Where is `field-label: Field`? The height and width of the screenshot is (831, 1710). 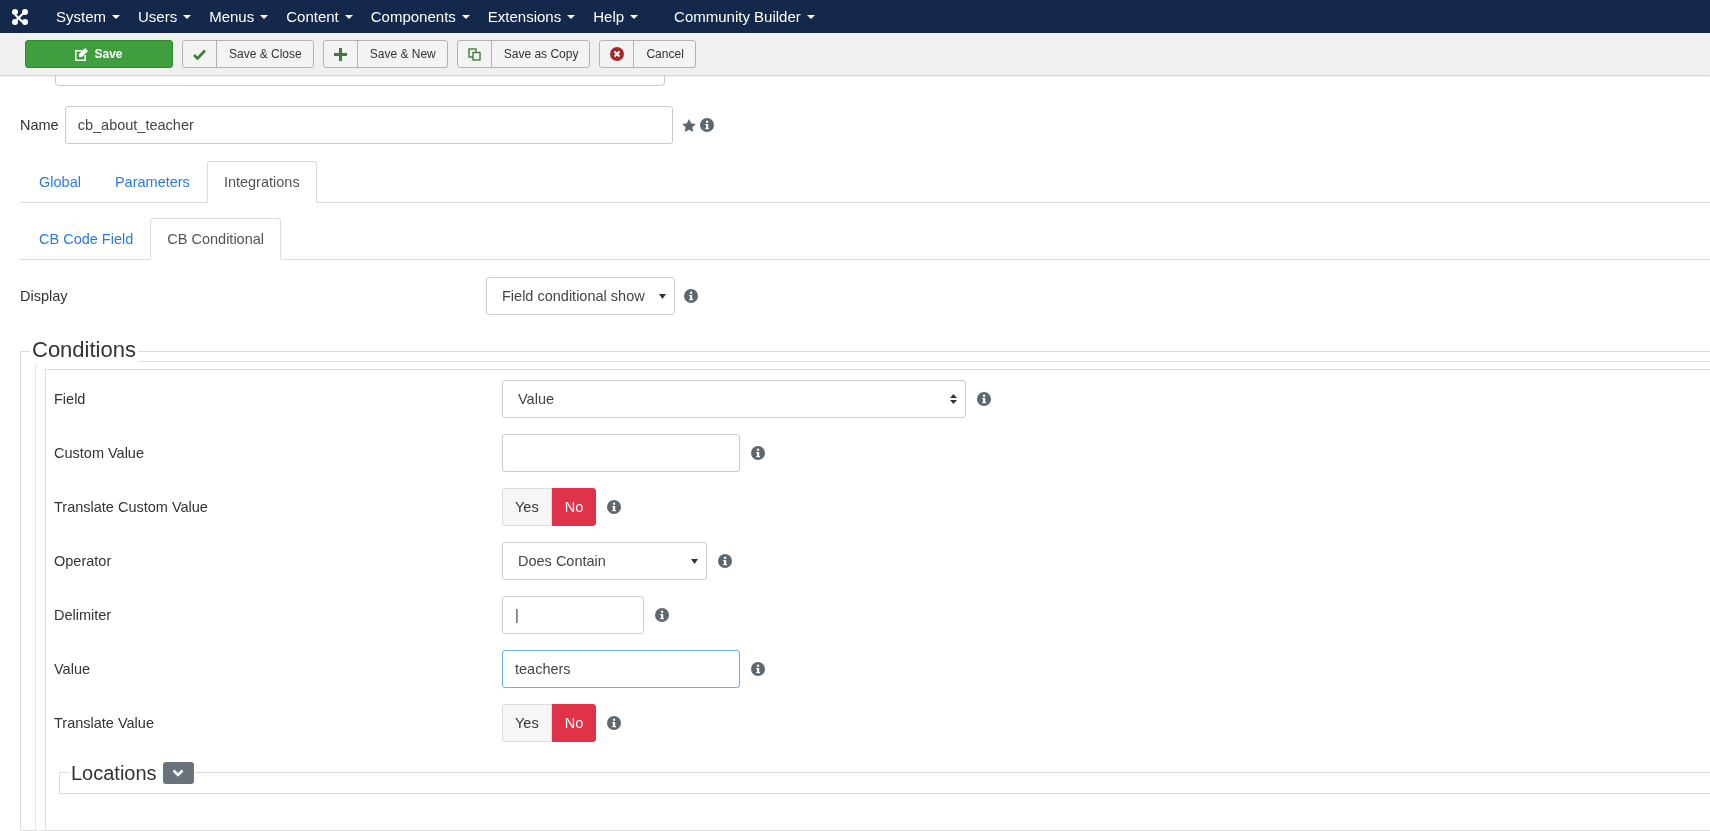
field-label: Field is located at coordinates (70, 399).